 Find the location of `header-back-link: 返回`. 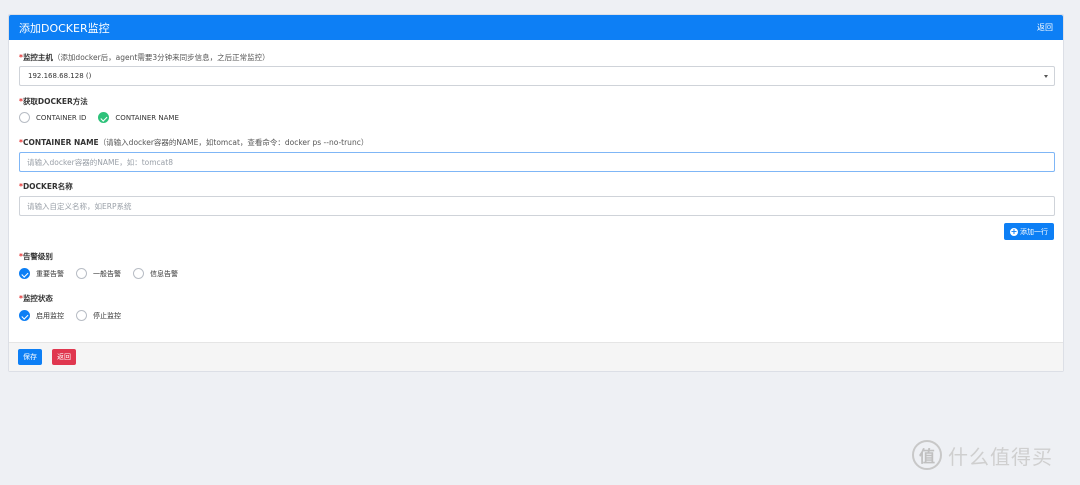

header-back-link: 返回 is located at coordinates (1045, 27).